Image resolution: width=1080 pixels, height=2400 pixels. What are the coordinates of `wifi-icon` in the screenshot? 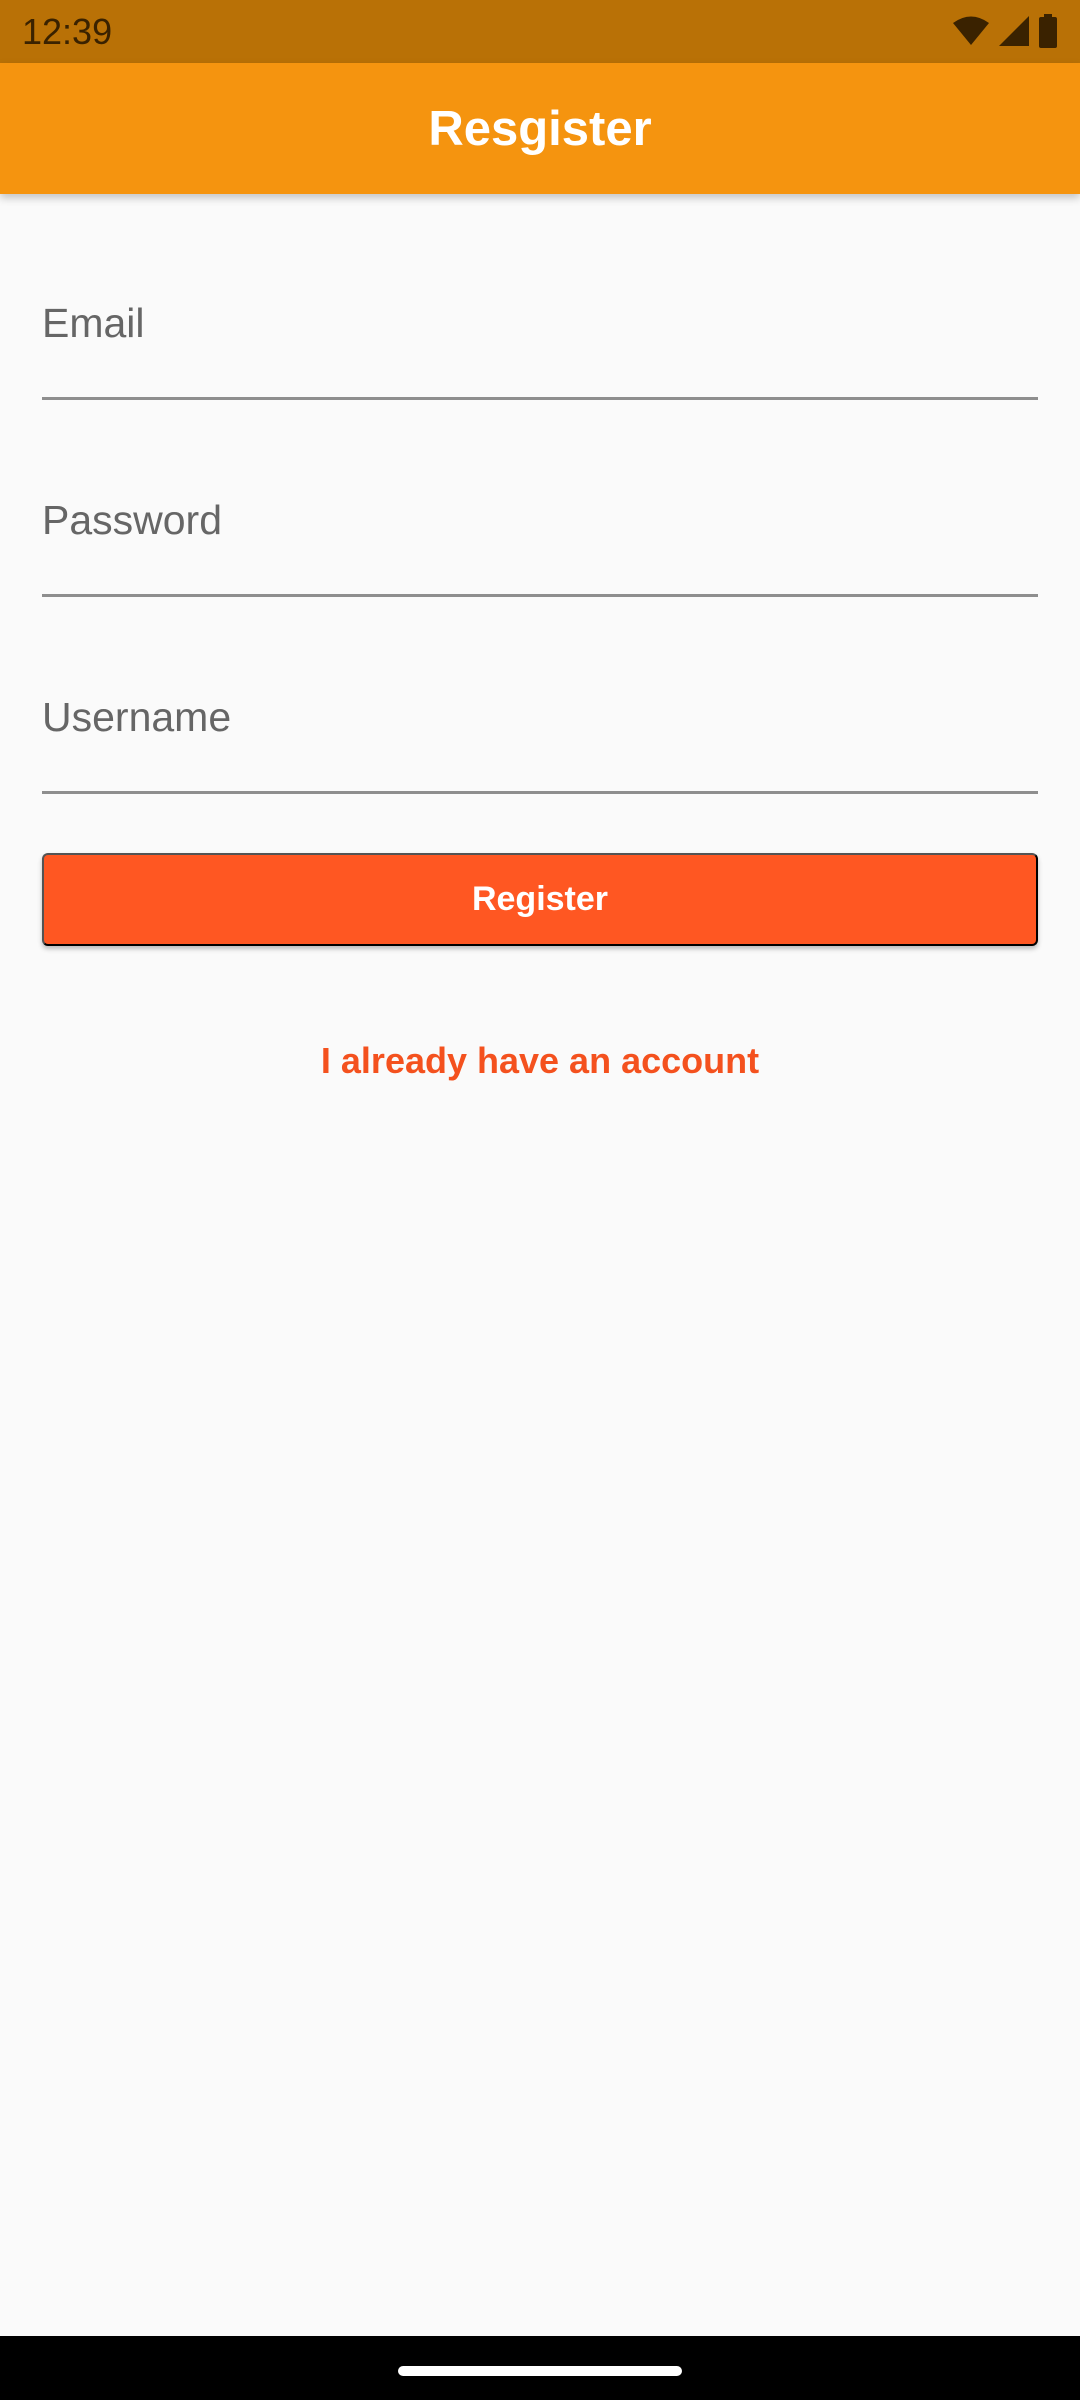 It's located at (971, 30).